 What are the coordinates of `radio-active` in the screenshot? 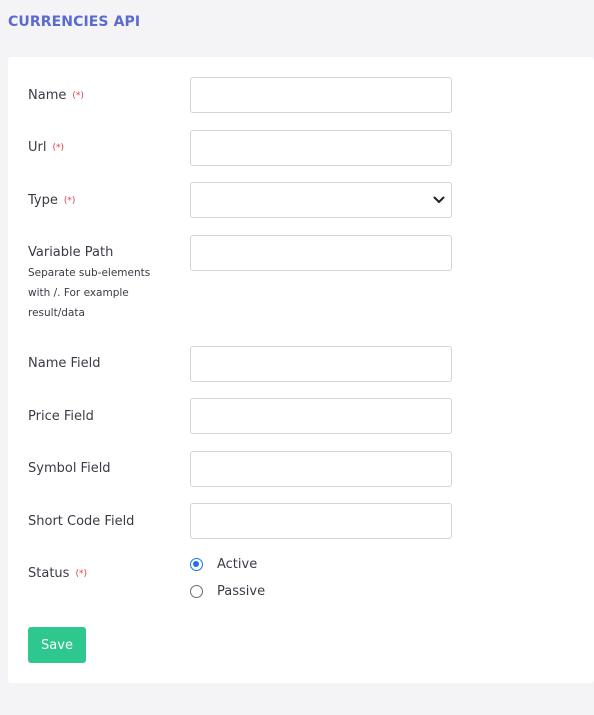 It's located at (196, 564).